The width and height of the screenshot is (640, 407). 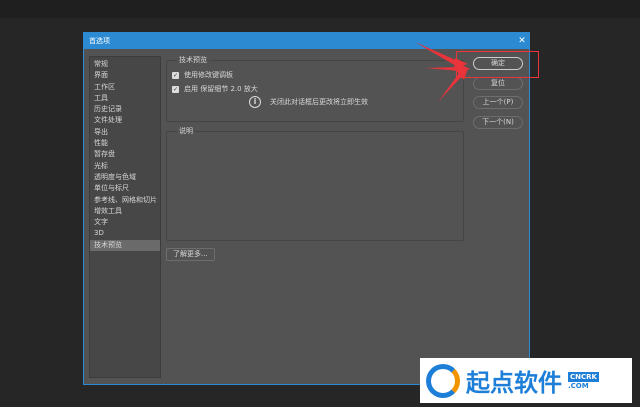 I want to click on sidebar-item: 增效工具, so click(x=125, y=211).